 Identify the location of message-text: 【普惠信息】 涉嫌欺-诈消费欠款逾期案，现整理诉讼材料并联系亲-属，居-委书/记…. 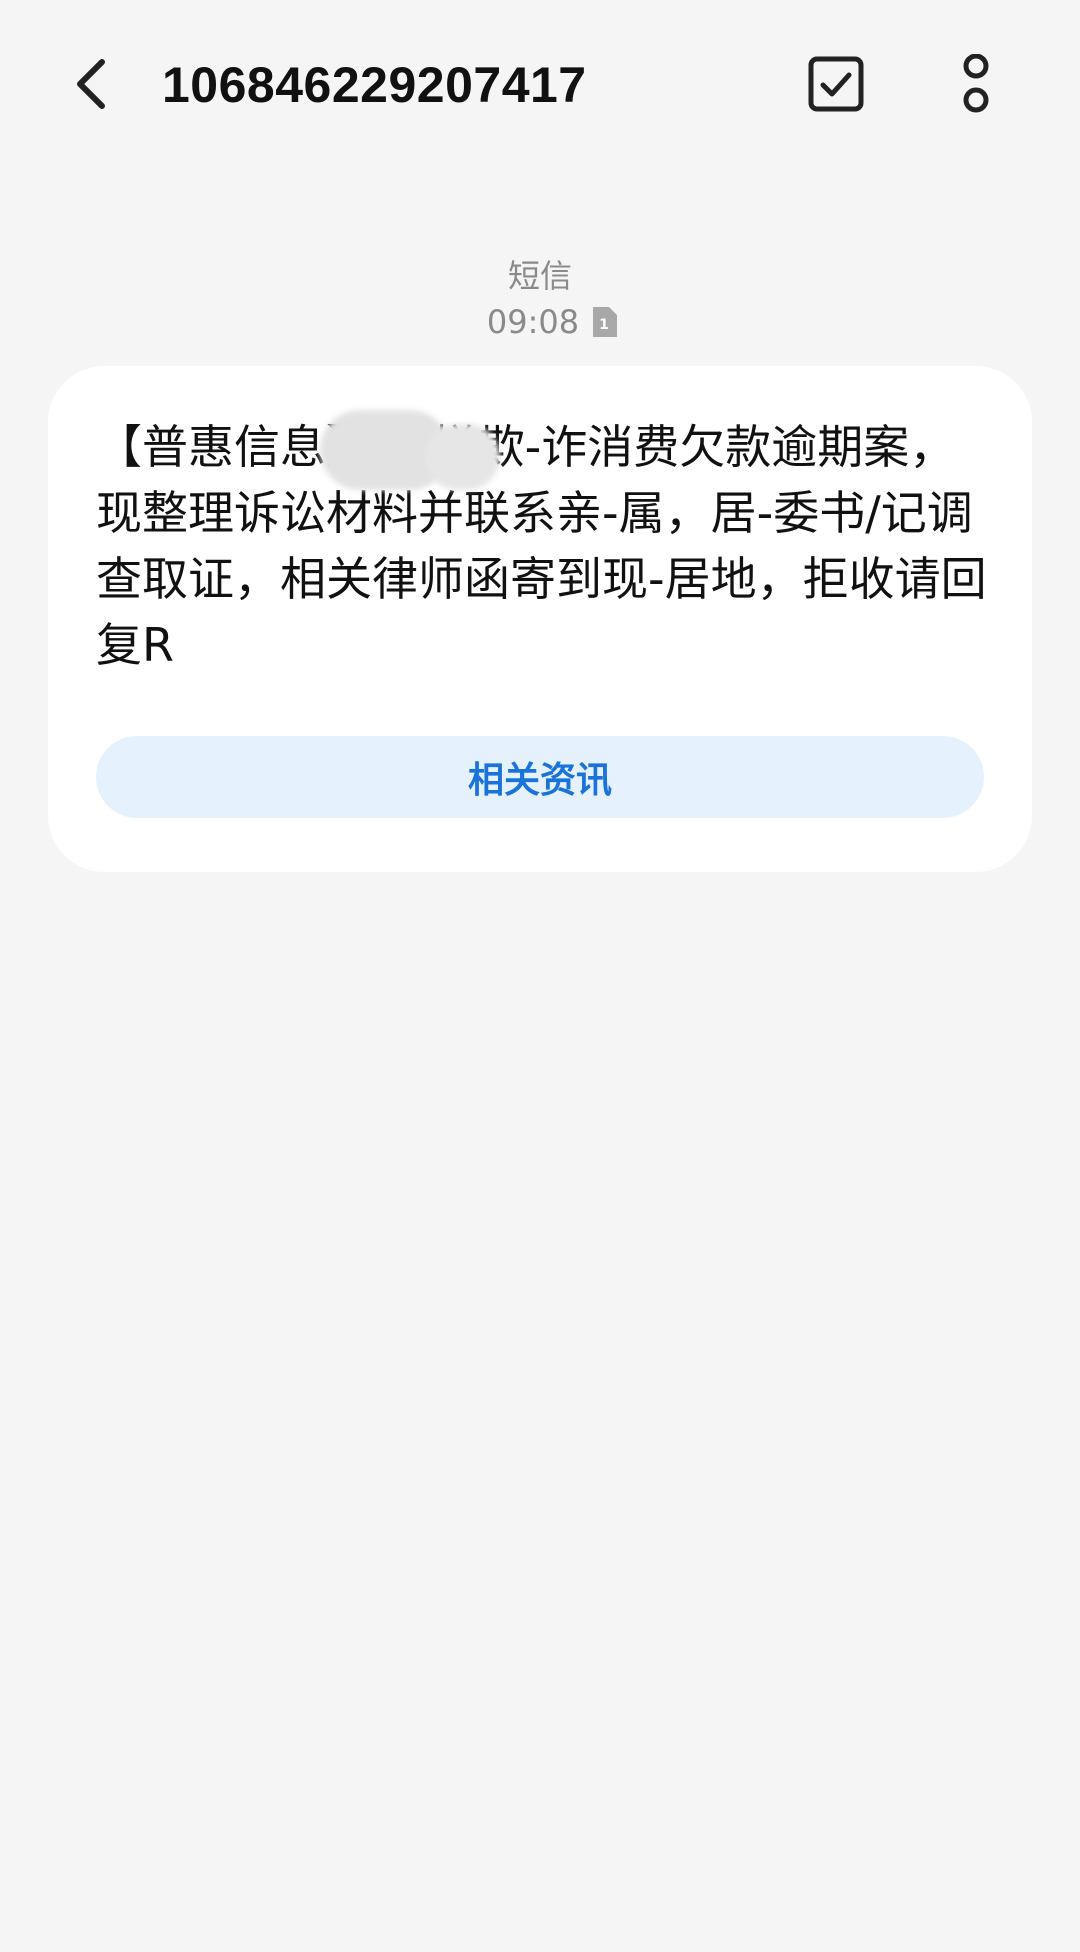
(546, 546).